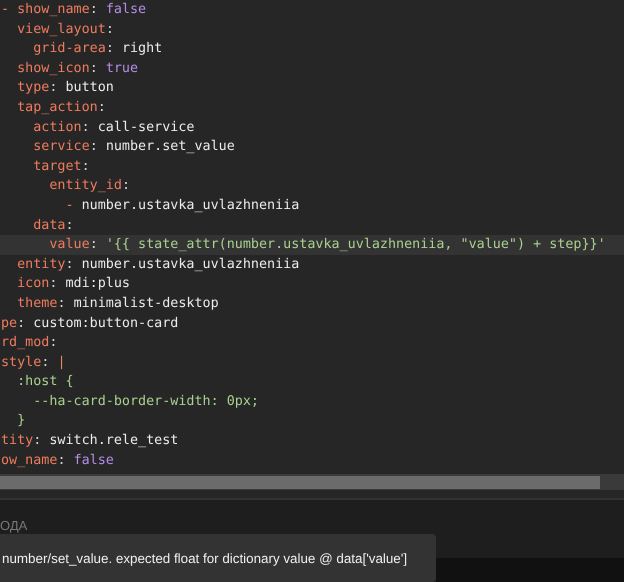  I want to click on panel-label: ОДА, so click(14, 525).